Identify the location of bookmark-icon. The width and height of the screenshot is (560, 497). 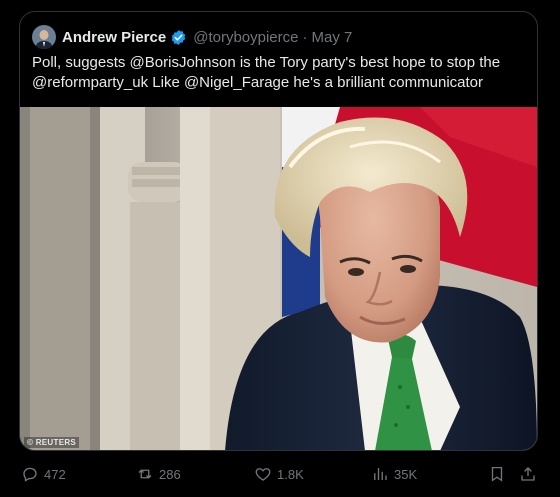
(497, 474).